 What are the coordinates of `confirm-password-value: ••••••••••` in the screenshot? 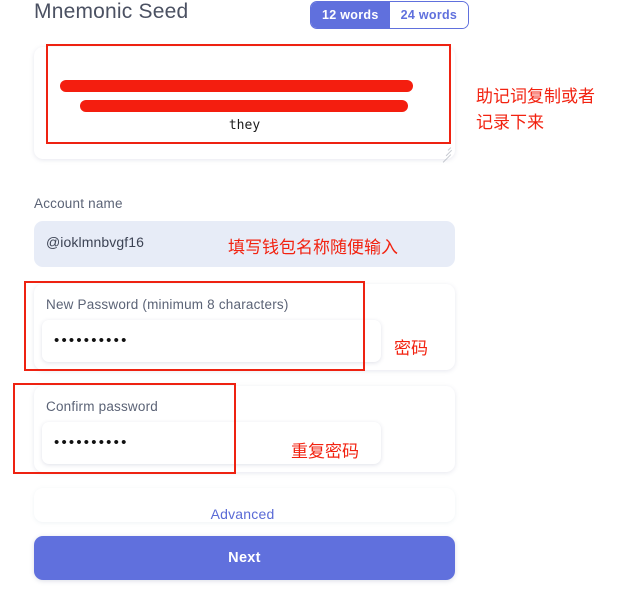 It's located at (91, 442).